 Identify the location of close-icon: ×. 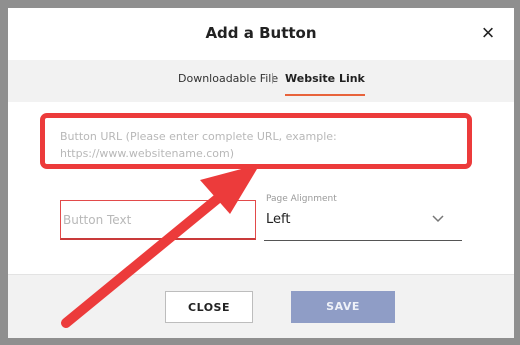
(488, 33).